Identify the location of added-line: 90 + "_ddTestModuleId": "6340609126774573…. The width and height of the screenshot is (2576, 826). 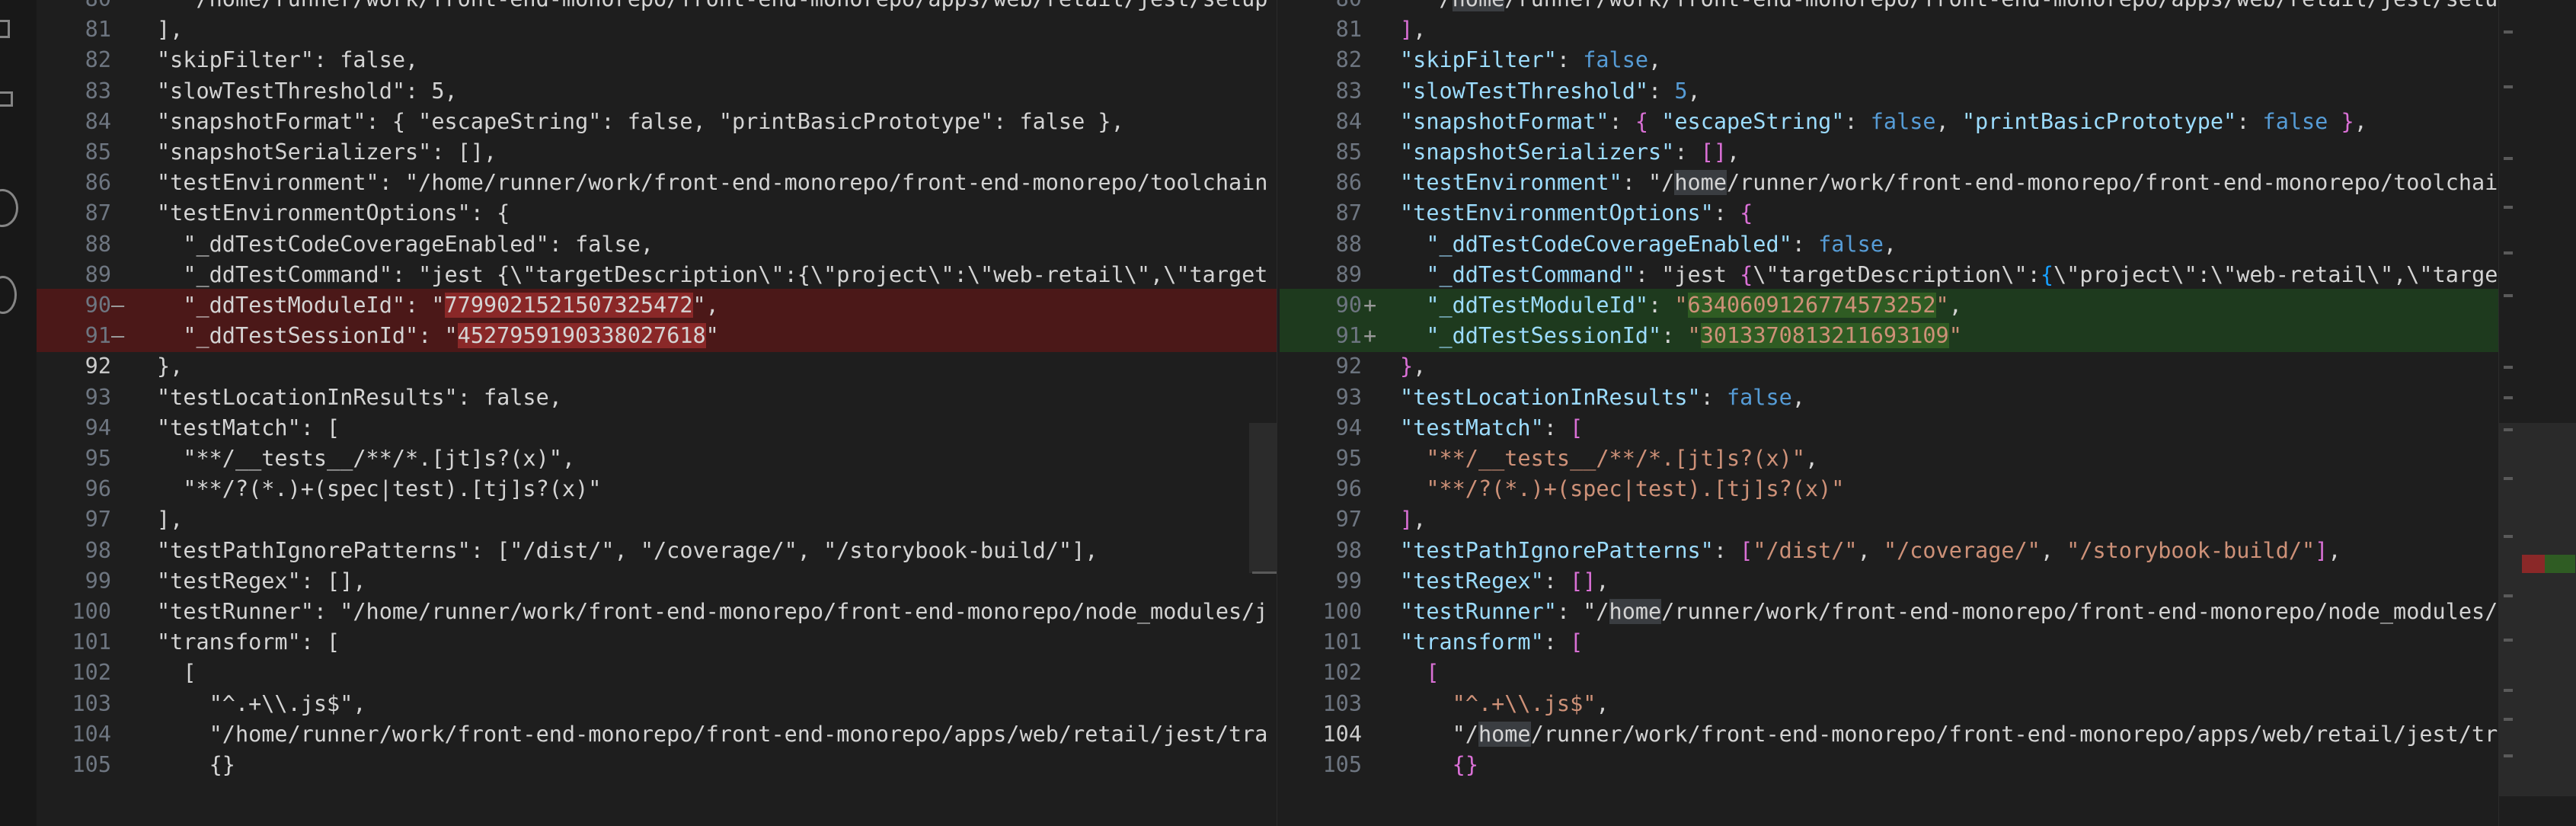
(1889, 305).